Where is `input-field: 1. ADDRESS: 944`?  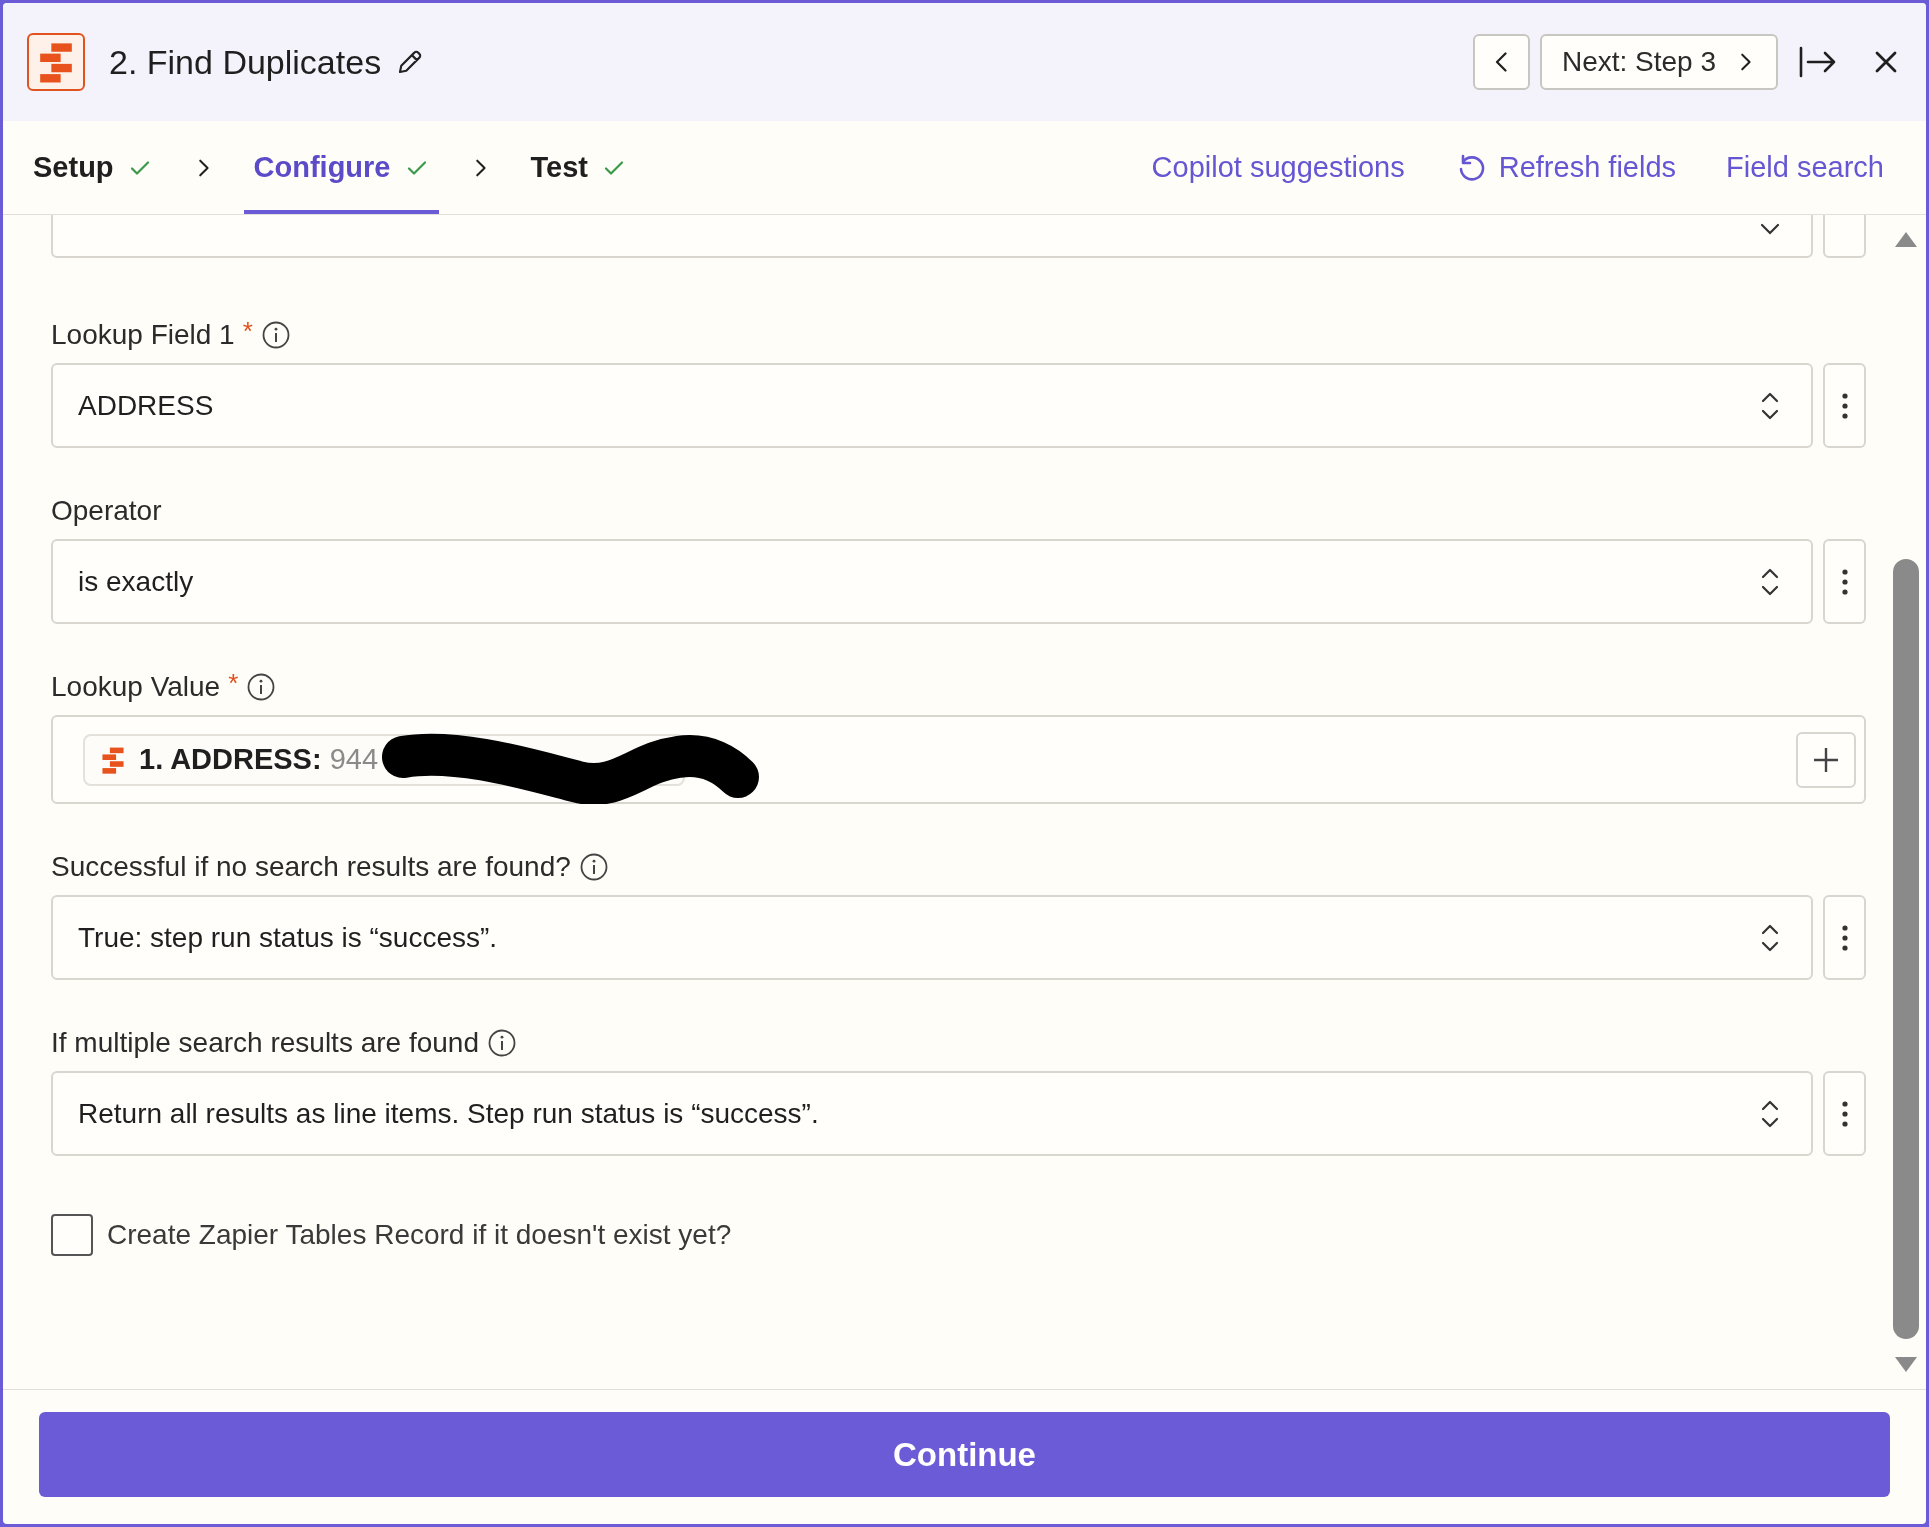 input-field: 1. ADDRESS: 944 is located at coordinates (958, 759).